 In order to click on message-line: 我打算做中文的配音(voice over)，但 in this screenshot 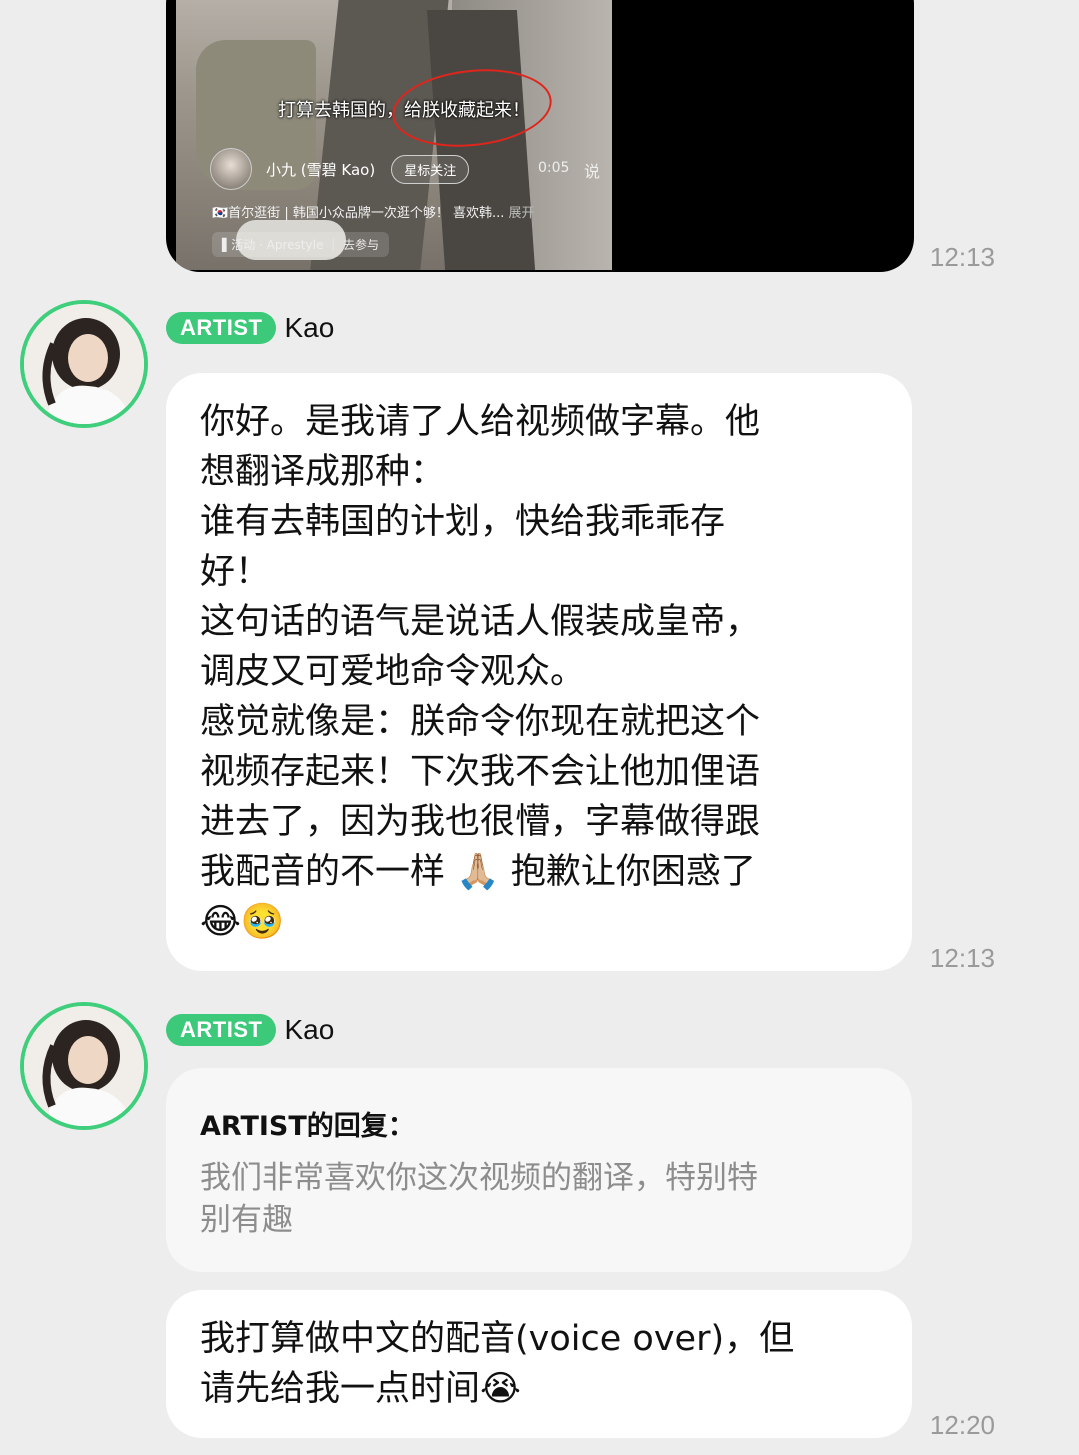, I will do `click(497, 1339)`.